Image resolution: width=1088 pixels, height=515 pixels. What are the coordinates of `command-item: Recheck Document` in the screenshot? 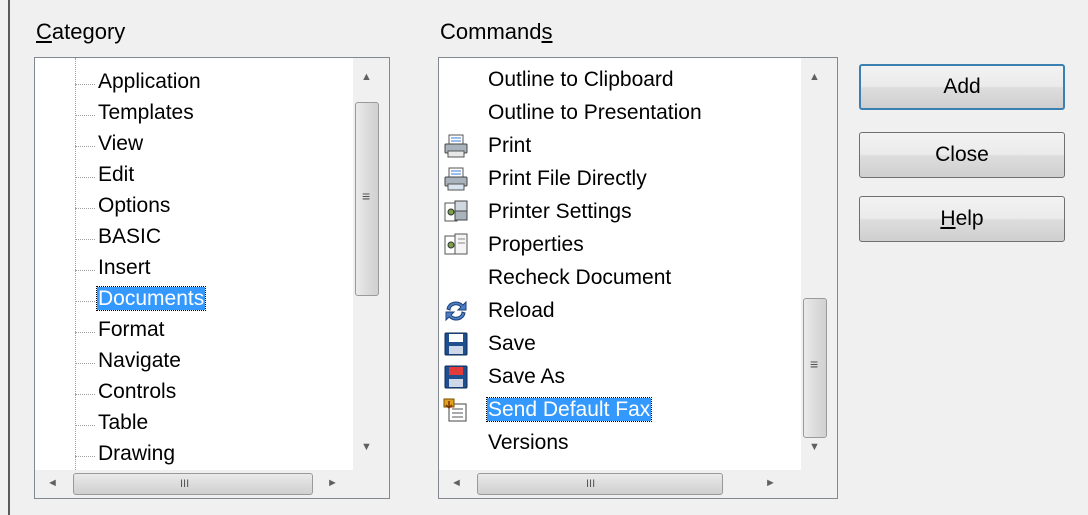 It's located at (579, 278).